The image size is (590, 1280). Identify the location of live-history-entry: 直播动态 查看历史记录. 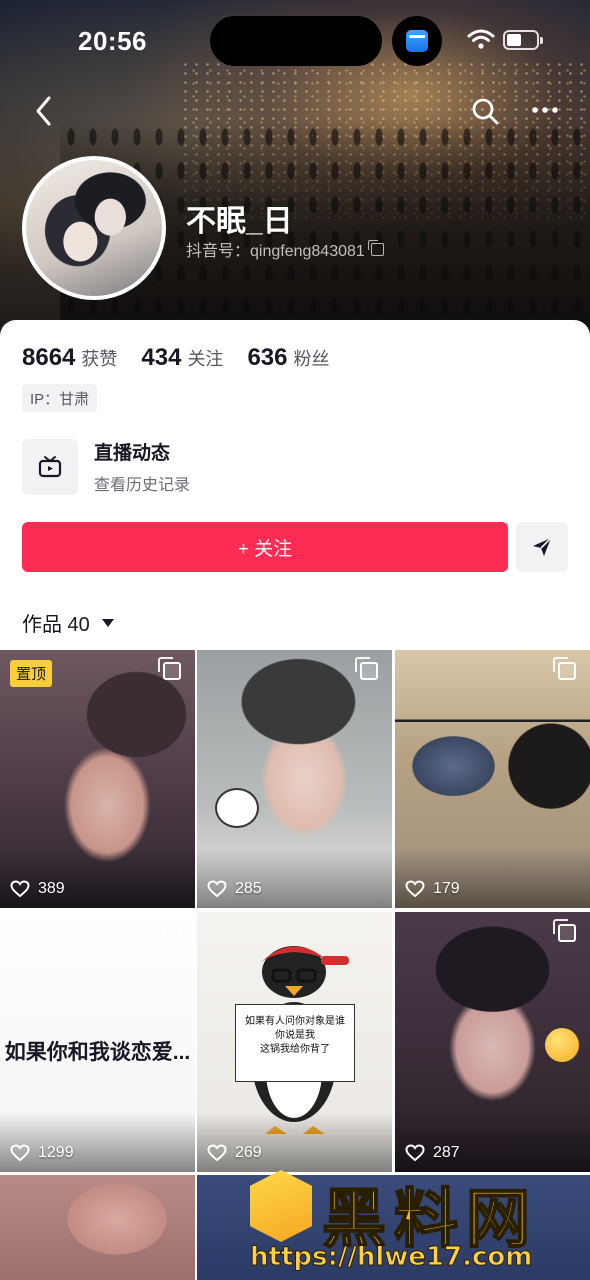
(106, 466).